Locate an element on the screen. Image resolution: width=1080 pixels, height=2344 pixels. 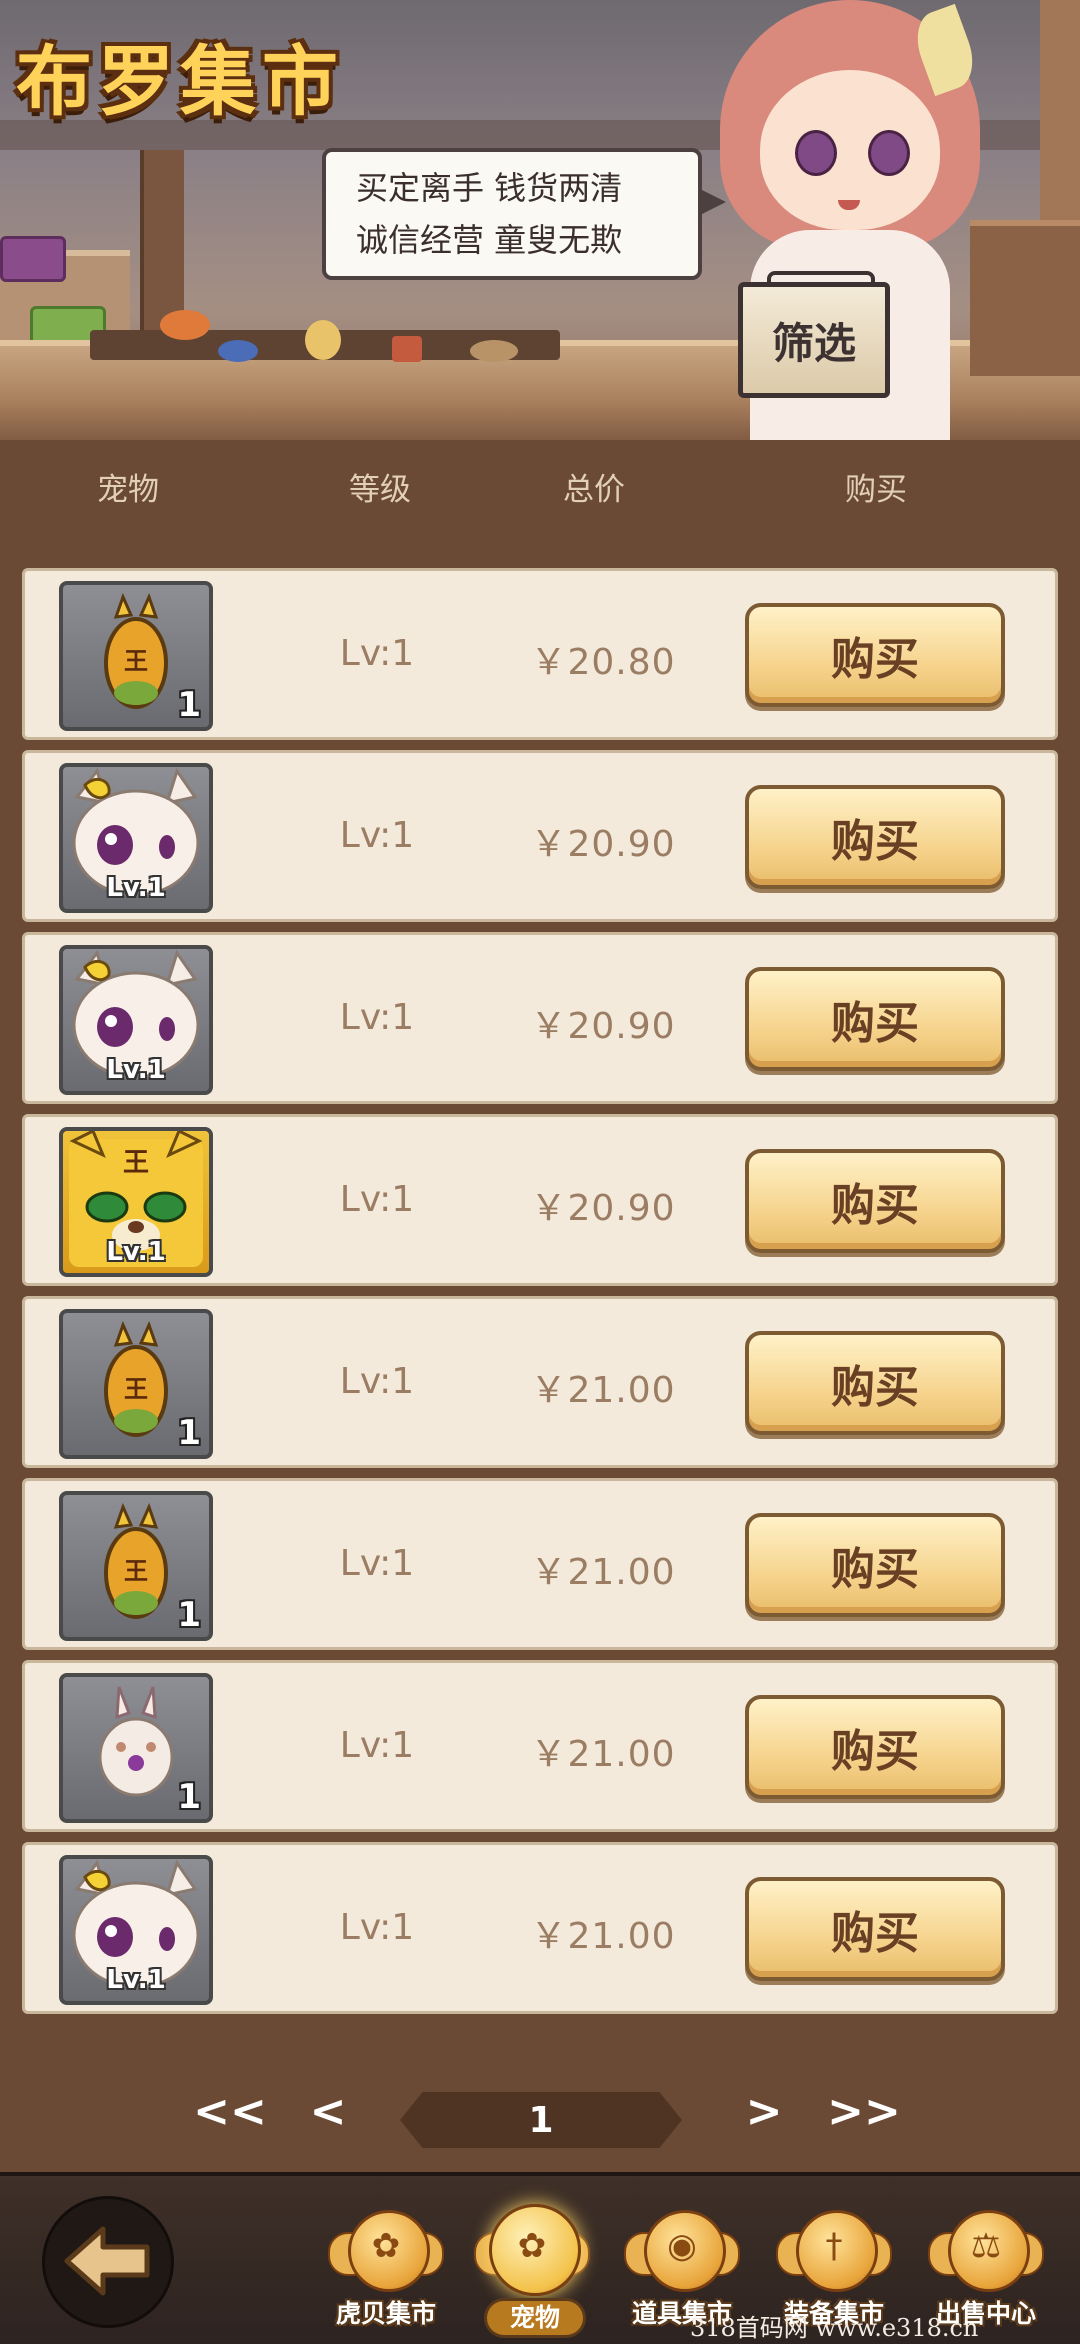
speech-line: 诚信经营 童叟无欺 is located at coordinates (489, 240).